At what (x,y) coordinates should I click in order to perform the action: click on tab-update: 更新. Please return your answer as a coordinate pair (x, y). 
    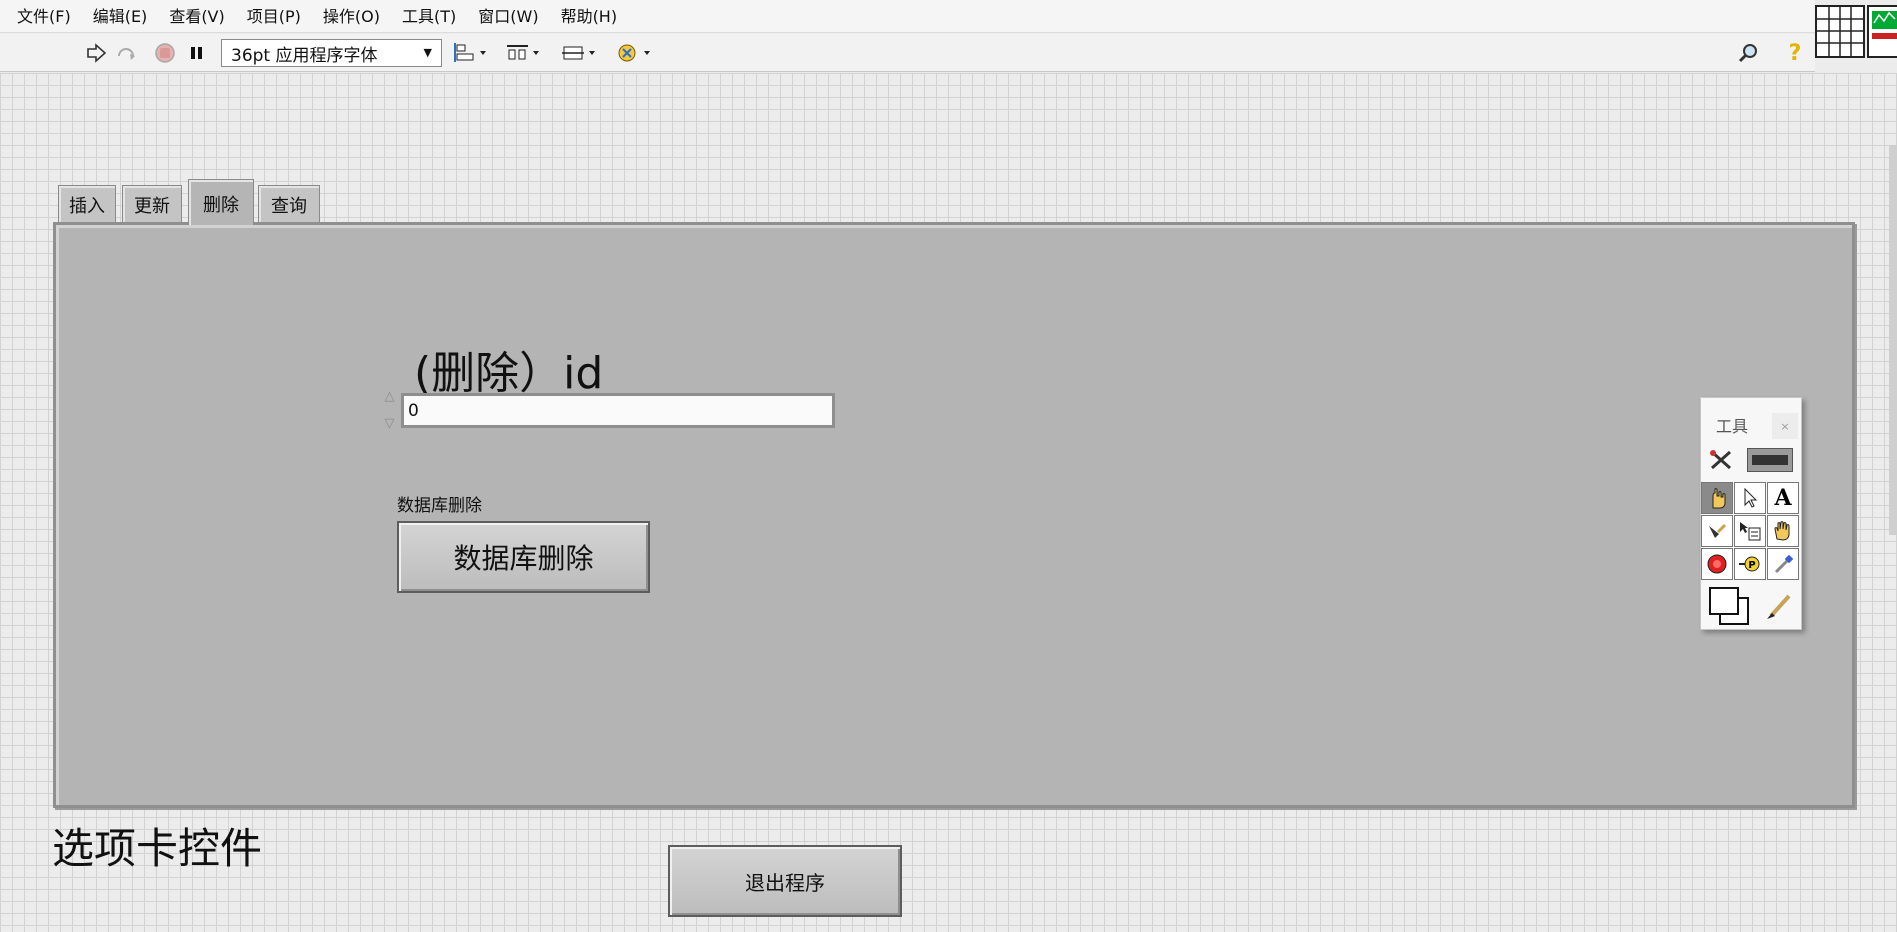
    Looking at the image, I should click on (152, 204).